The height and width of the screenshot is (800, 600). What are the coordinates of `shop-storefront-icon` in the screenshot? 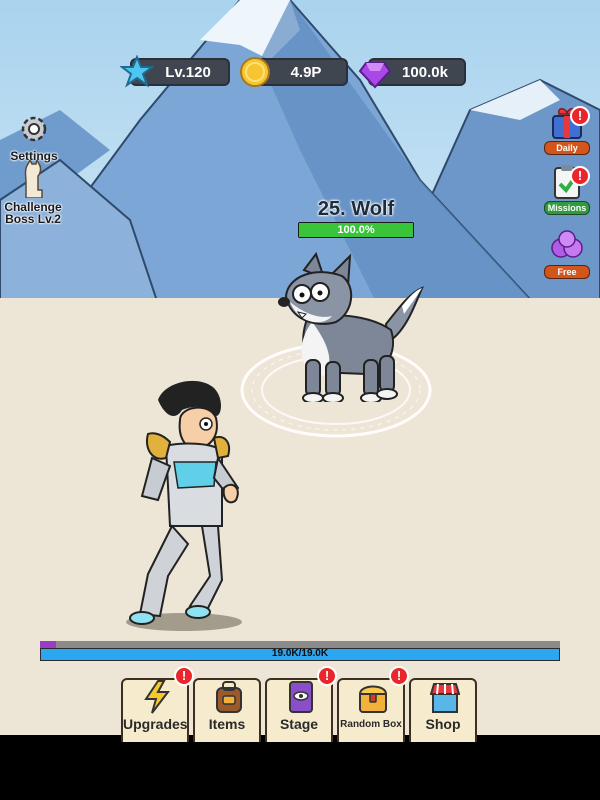 It's located at (445, 698).